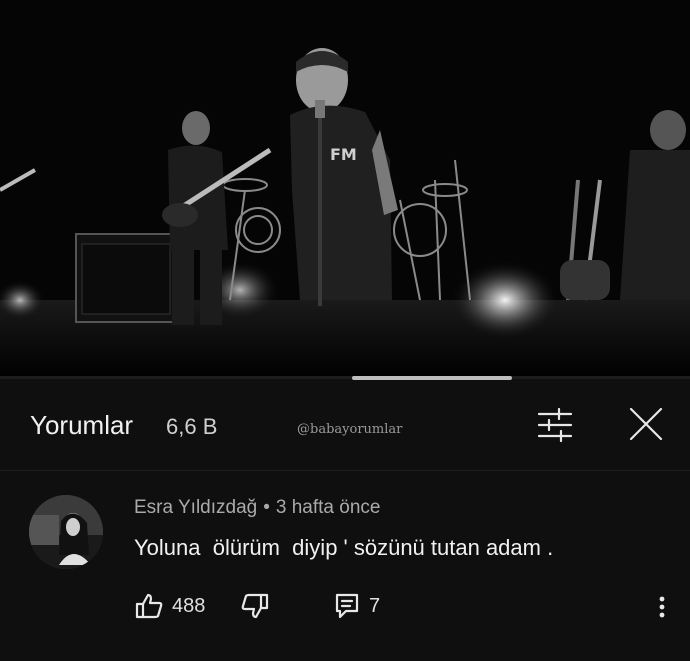  I want to click on thumbs-down-icon, so click(255, 606).